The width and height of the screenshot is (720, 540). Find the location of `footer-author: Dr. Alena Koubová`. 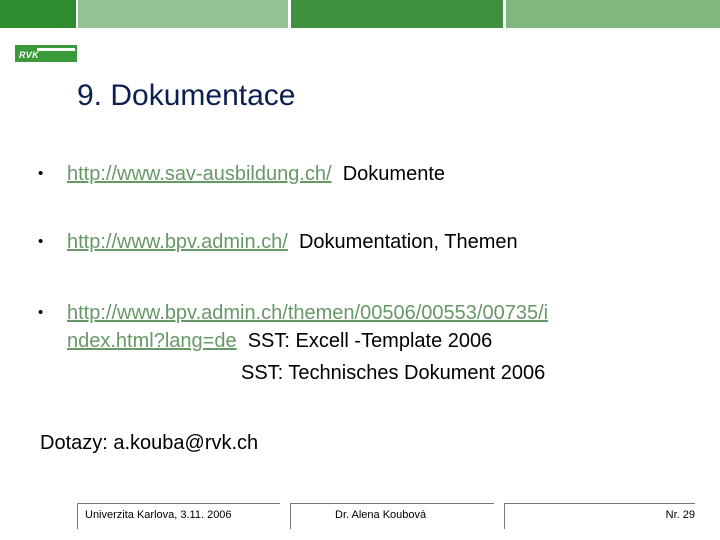

footer-author: Dr. Alena Koubová is located at coordinates (381, 515).